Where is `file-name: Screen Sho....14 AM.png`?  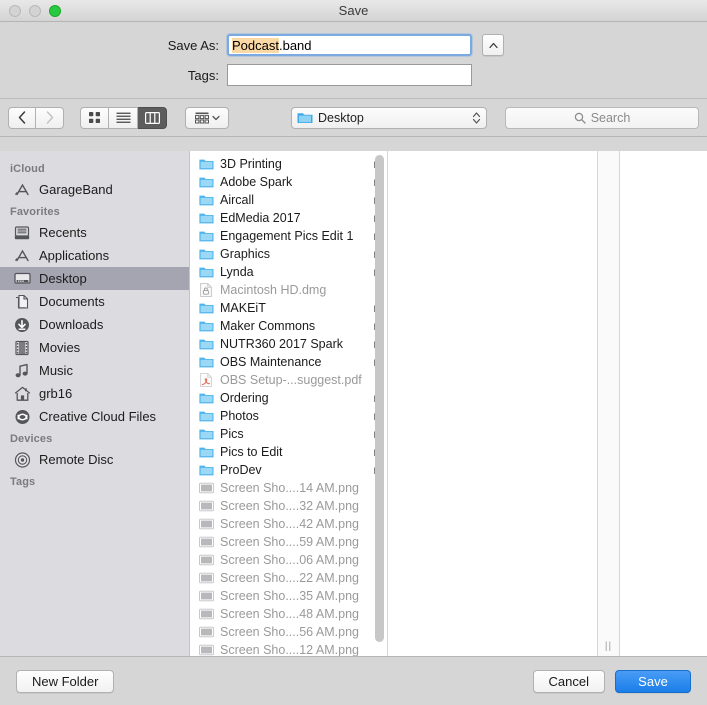 file-name: Screen Sho....14 AM.png is located at coordinates (289, 488).